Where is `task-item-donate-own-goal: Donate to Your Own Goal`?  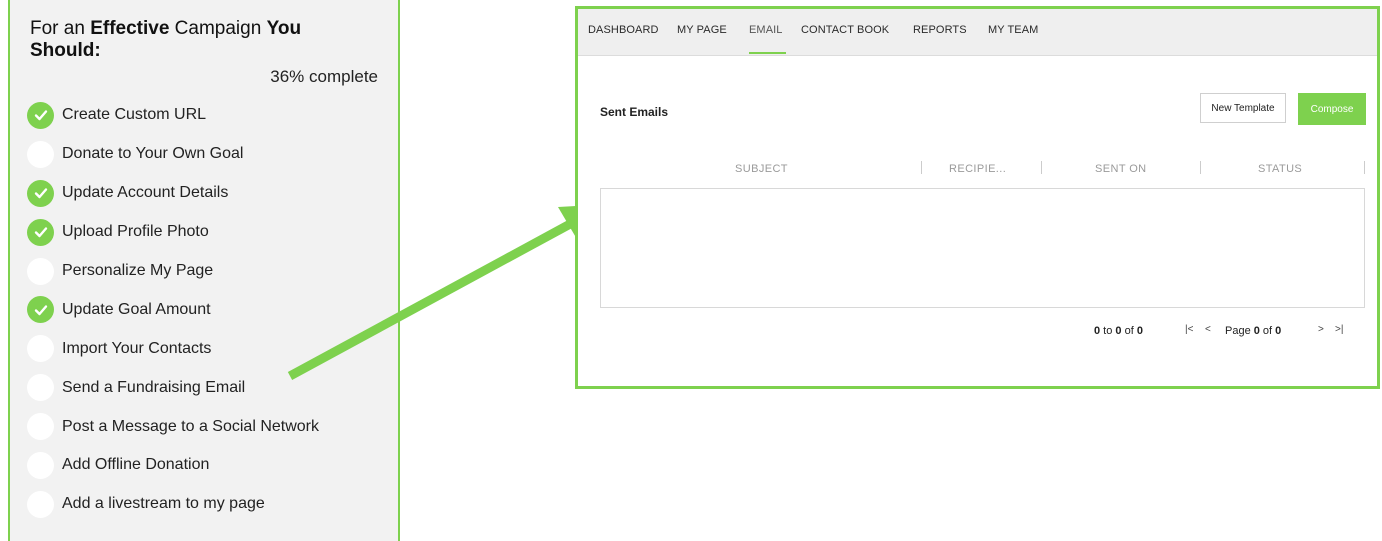 task-item-donate-own-goal: Donate to Your Own Goal is located at coordinates (173, 154).